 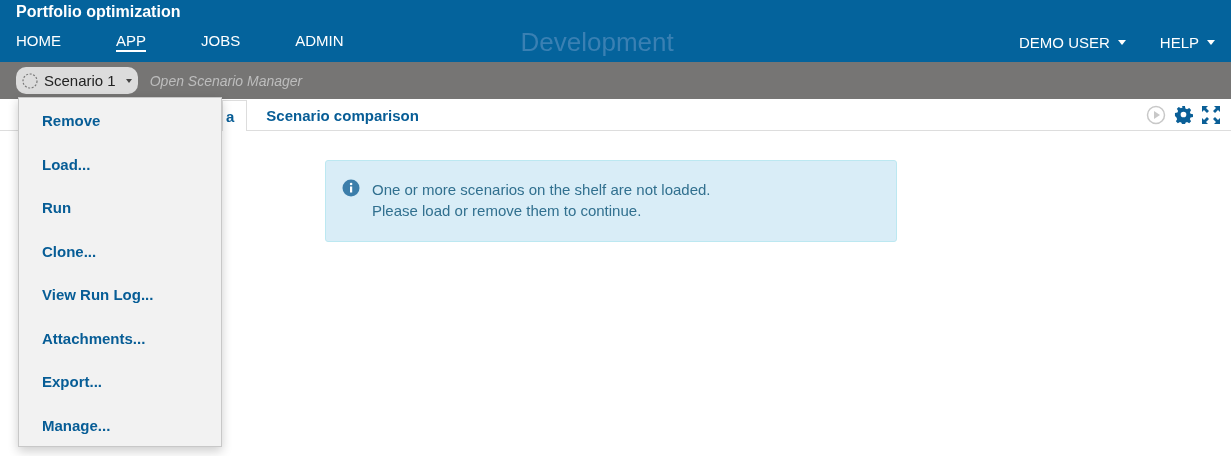 I want to click on info-icon, so click(x=351, y=188).